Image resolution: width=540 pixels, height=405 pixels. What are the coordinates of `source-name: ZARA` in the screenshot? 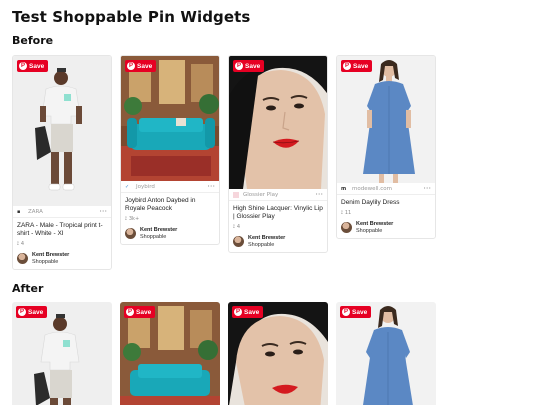 It's located at (35, 211).